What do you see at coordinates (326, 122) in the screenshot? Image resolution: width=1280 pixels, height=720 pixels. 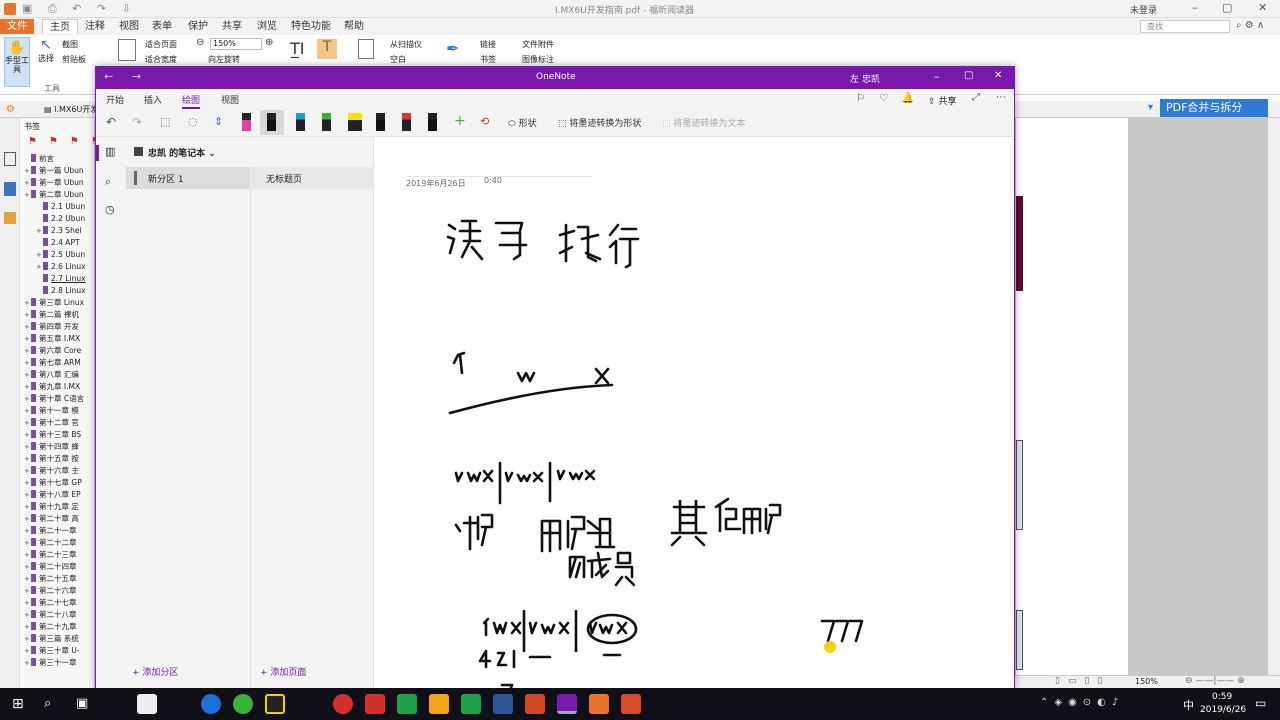 I see `pen-green` at bounding box center [326, 122].